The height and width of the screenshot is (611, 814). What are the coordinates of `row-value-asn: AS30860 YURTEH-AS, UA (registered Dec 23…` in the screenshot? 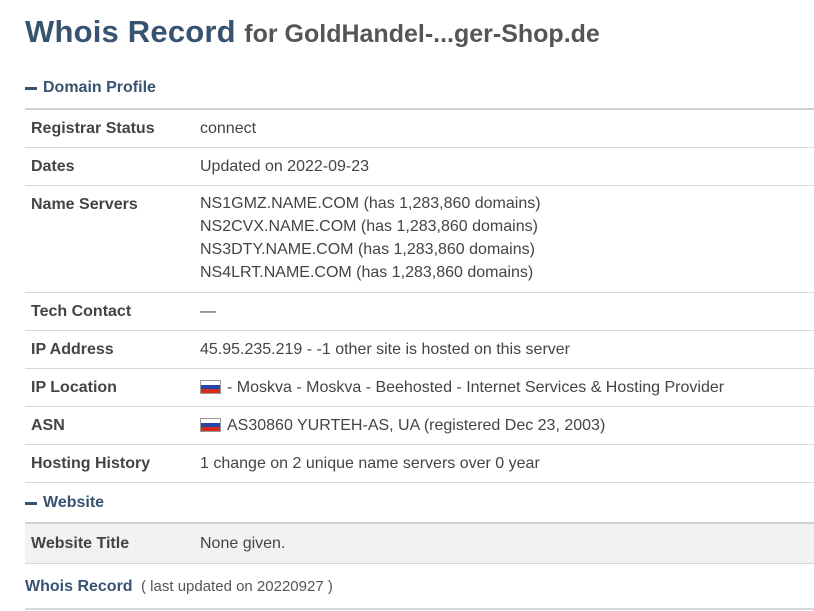 It's located at (504, 425).